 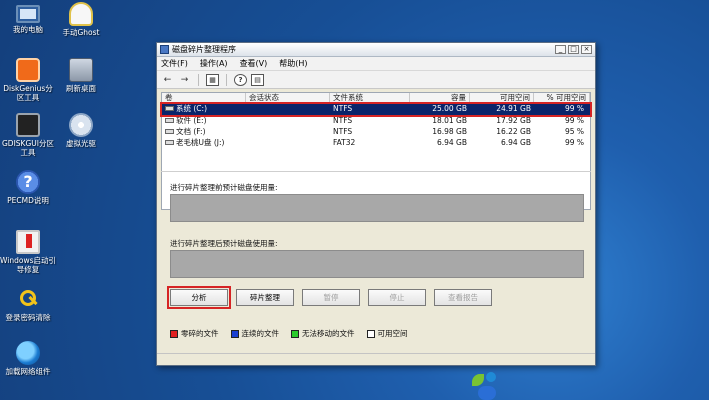 I want to click on usb-drive-icon, so click(x=169, y=142).